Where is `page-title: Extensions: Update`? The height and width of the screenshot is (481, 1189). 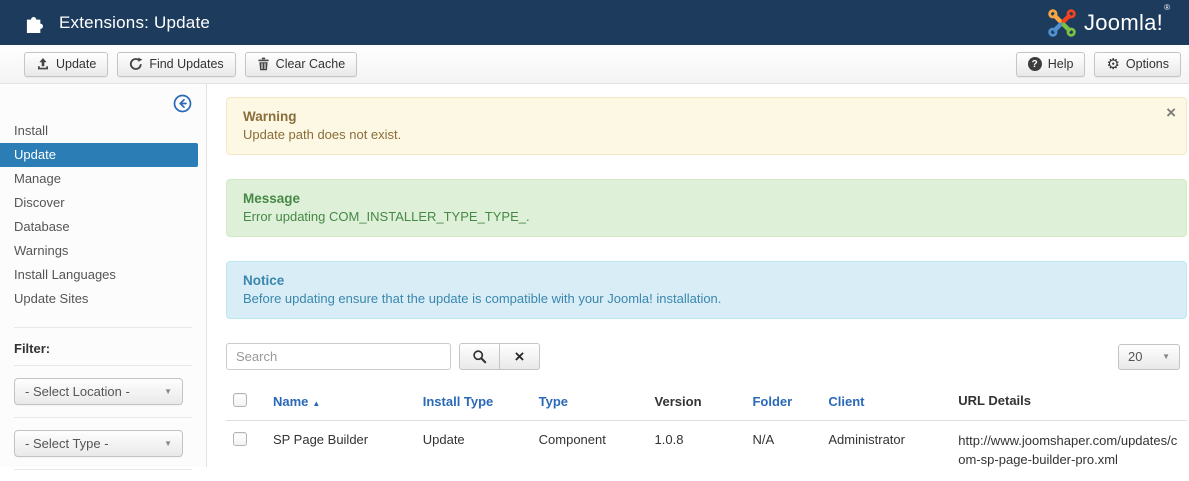 page-title: Extensions: Update is located at coordinates (135, 22).